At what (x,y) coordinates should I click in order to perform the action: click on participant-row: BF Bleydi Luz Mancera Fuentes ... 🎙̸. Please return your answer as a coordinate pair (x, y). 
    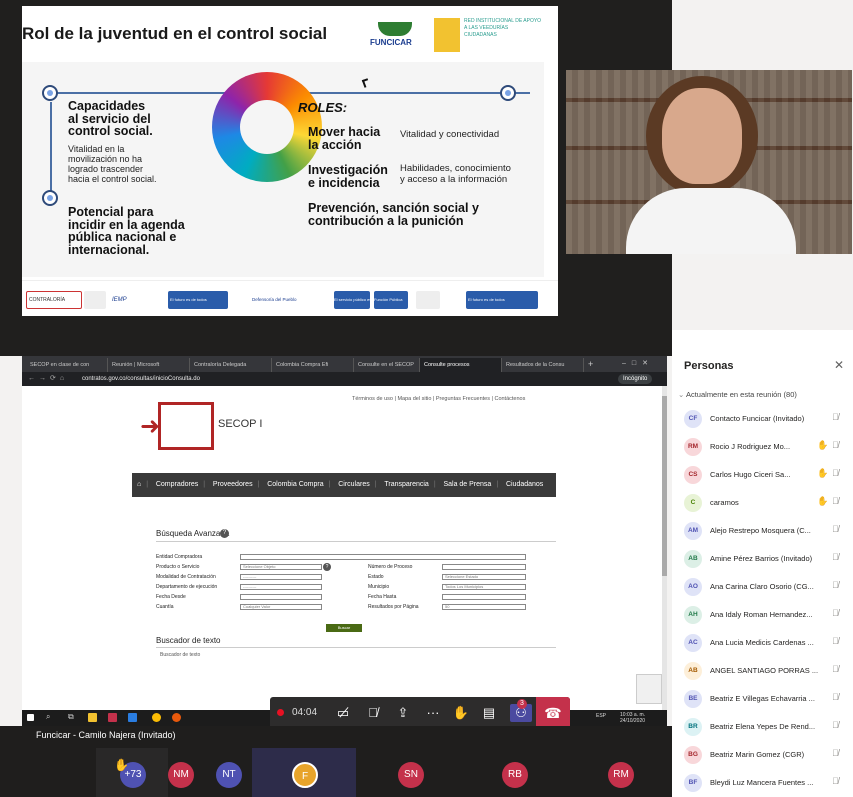
    Looking at the image, I should click on (762, 783).